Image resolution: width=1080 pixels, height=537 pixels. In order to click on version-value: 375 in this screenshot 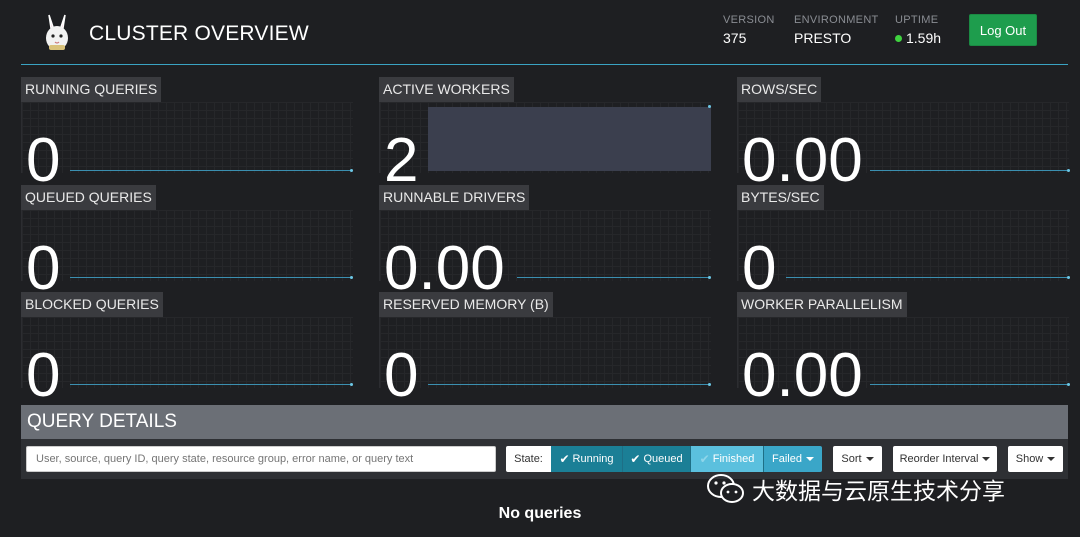, I will do `click(735, 38)`.